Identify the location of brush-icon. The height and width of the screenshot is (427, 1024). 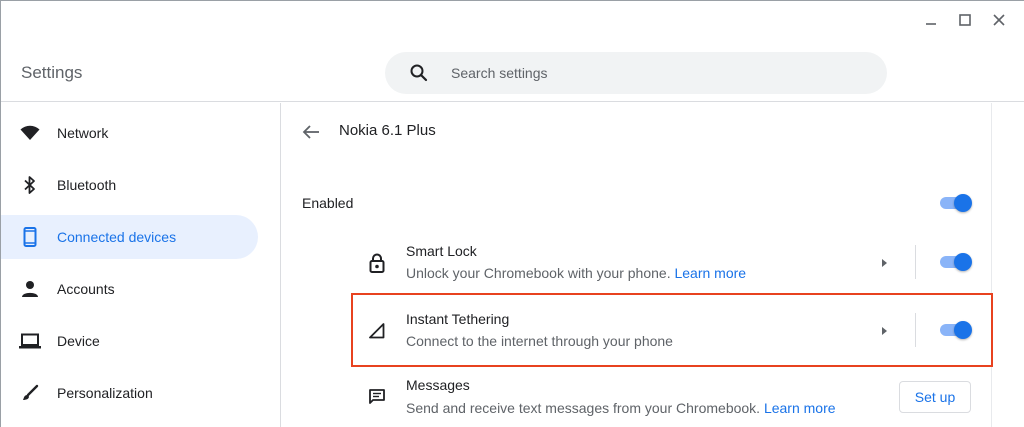
(30, 393).